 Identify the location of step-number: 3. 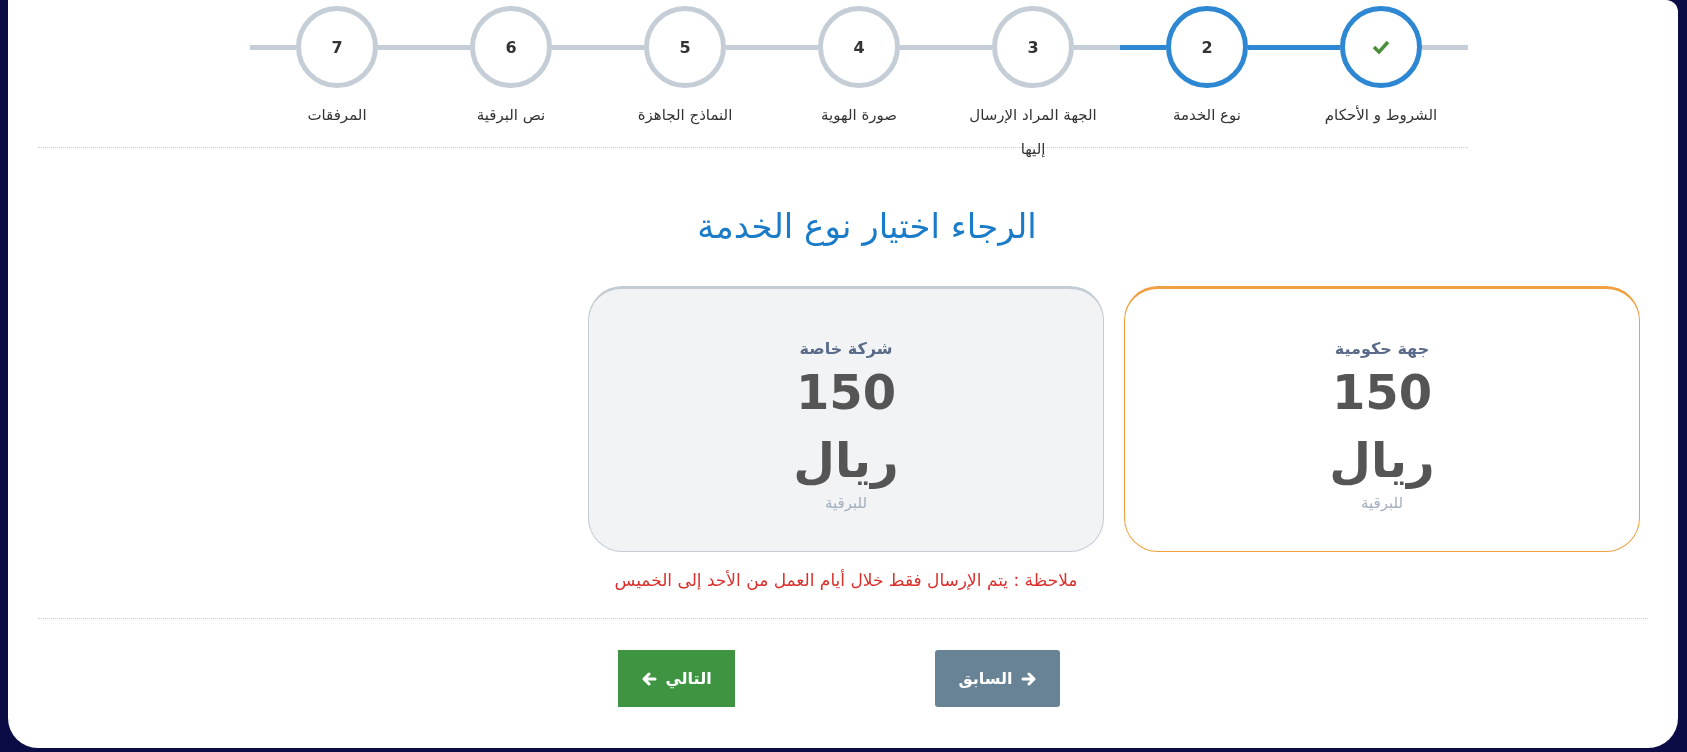
(1033, 47).